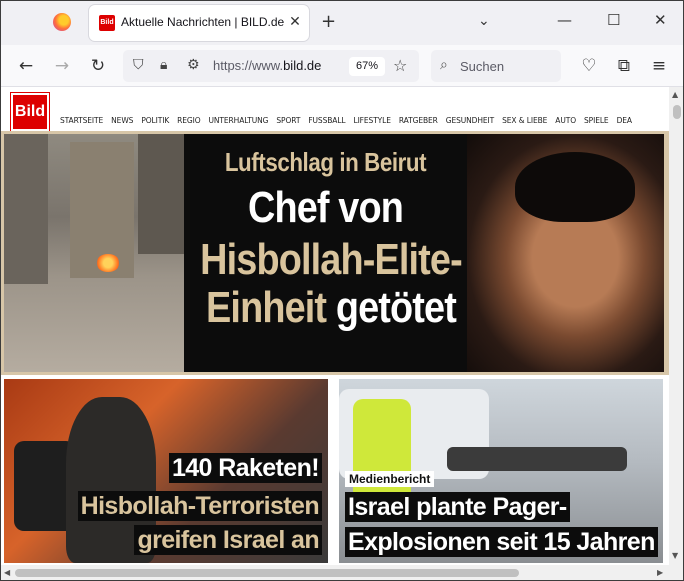 Image resolution: width=684 pixels, height=581 pixels. I want to click on hero-headline-word-b: getötet, so click(396, 307).